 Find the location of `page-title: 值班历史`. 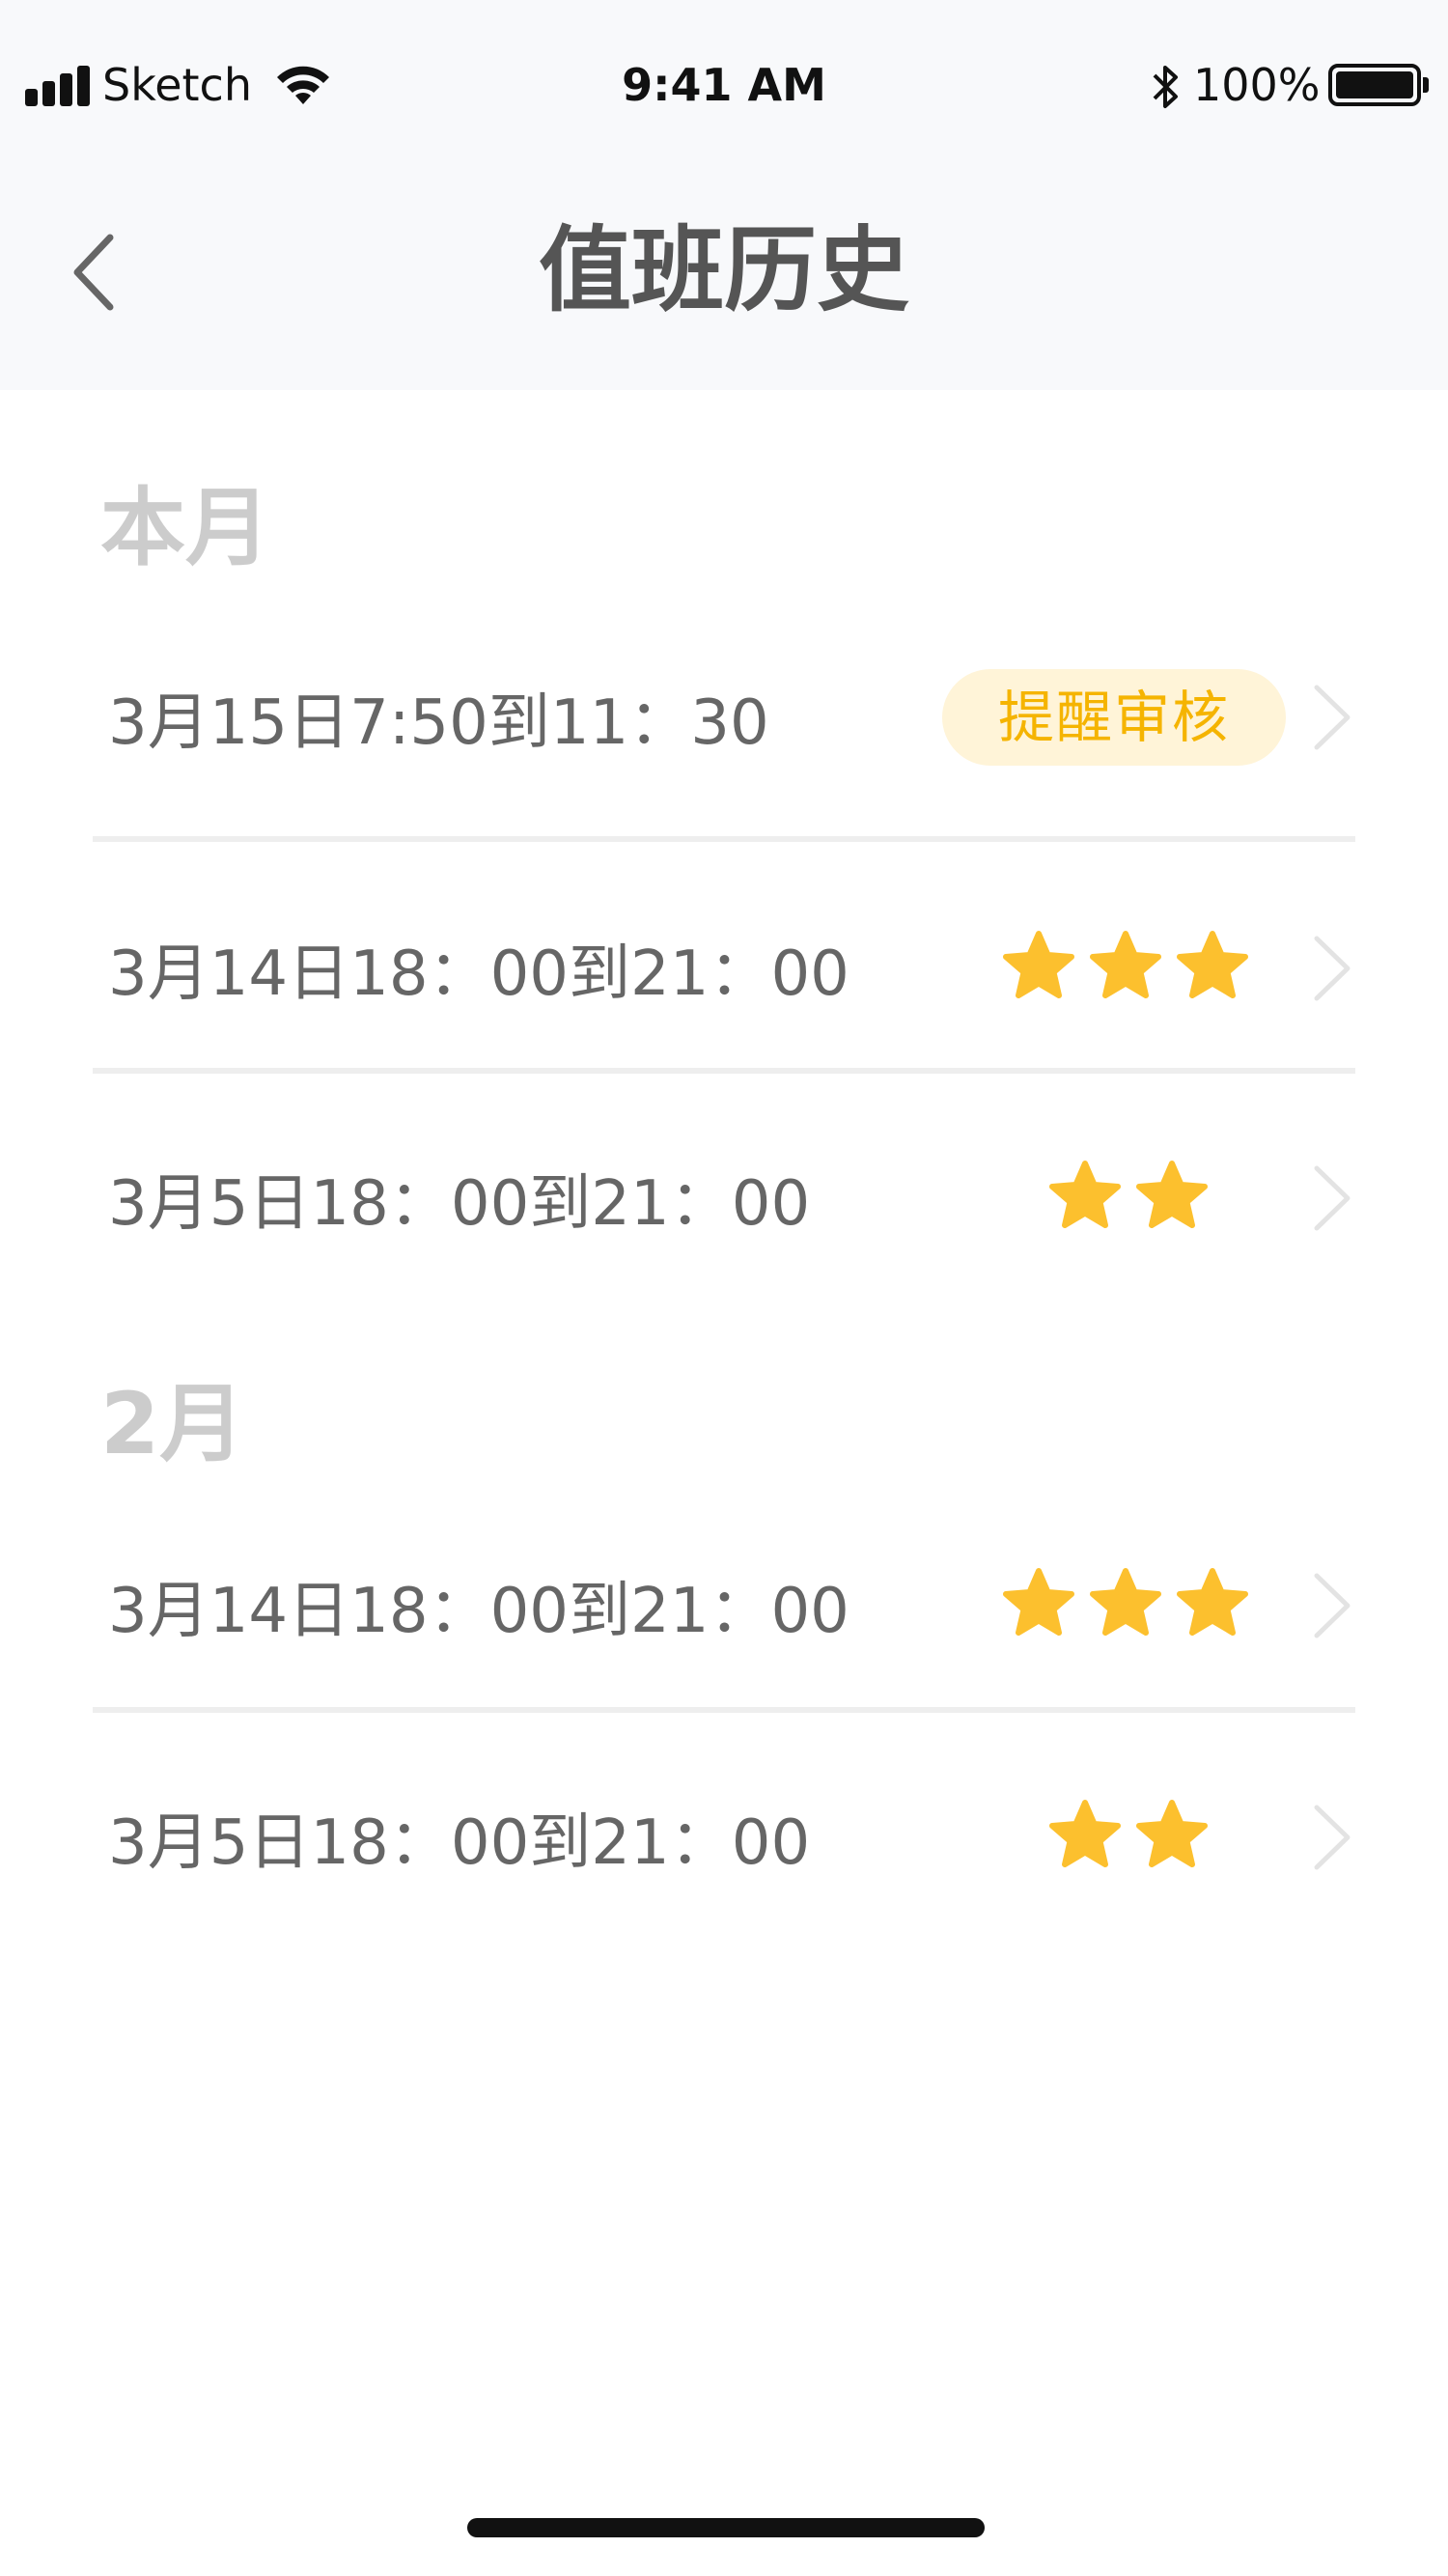

page-title: 值班历史 is located at coordinates (724, 270).